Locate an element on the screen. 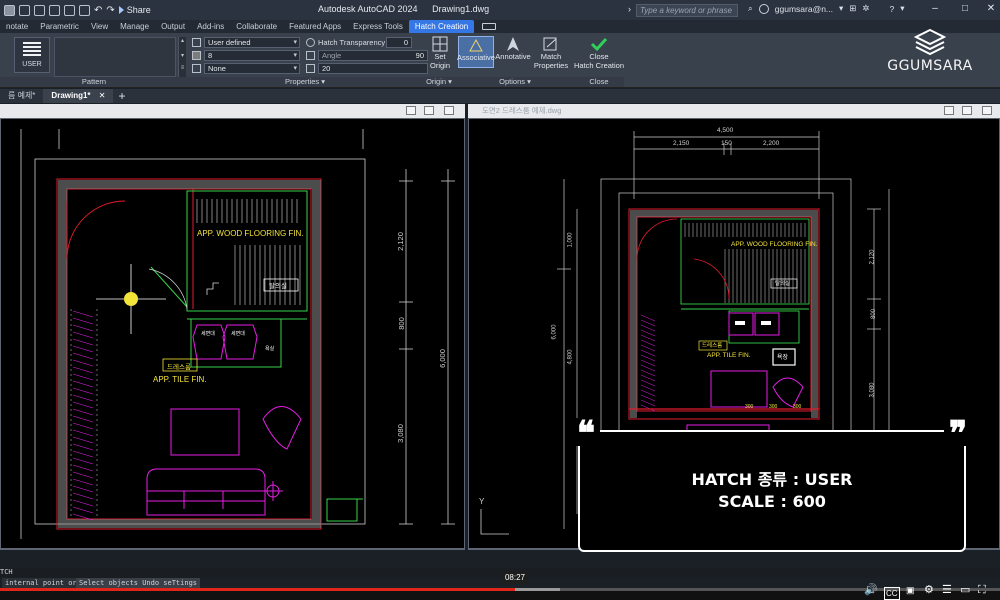  r-dim-1000: 1,000 is located at coordinates (570, 240).